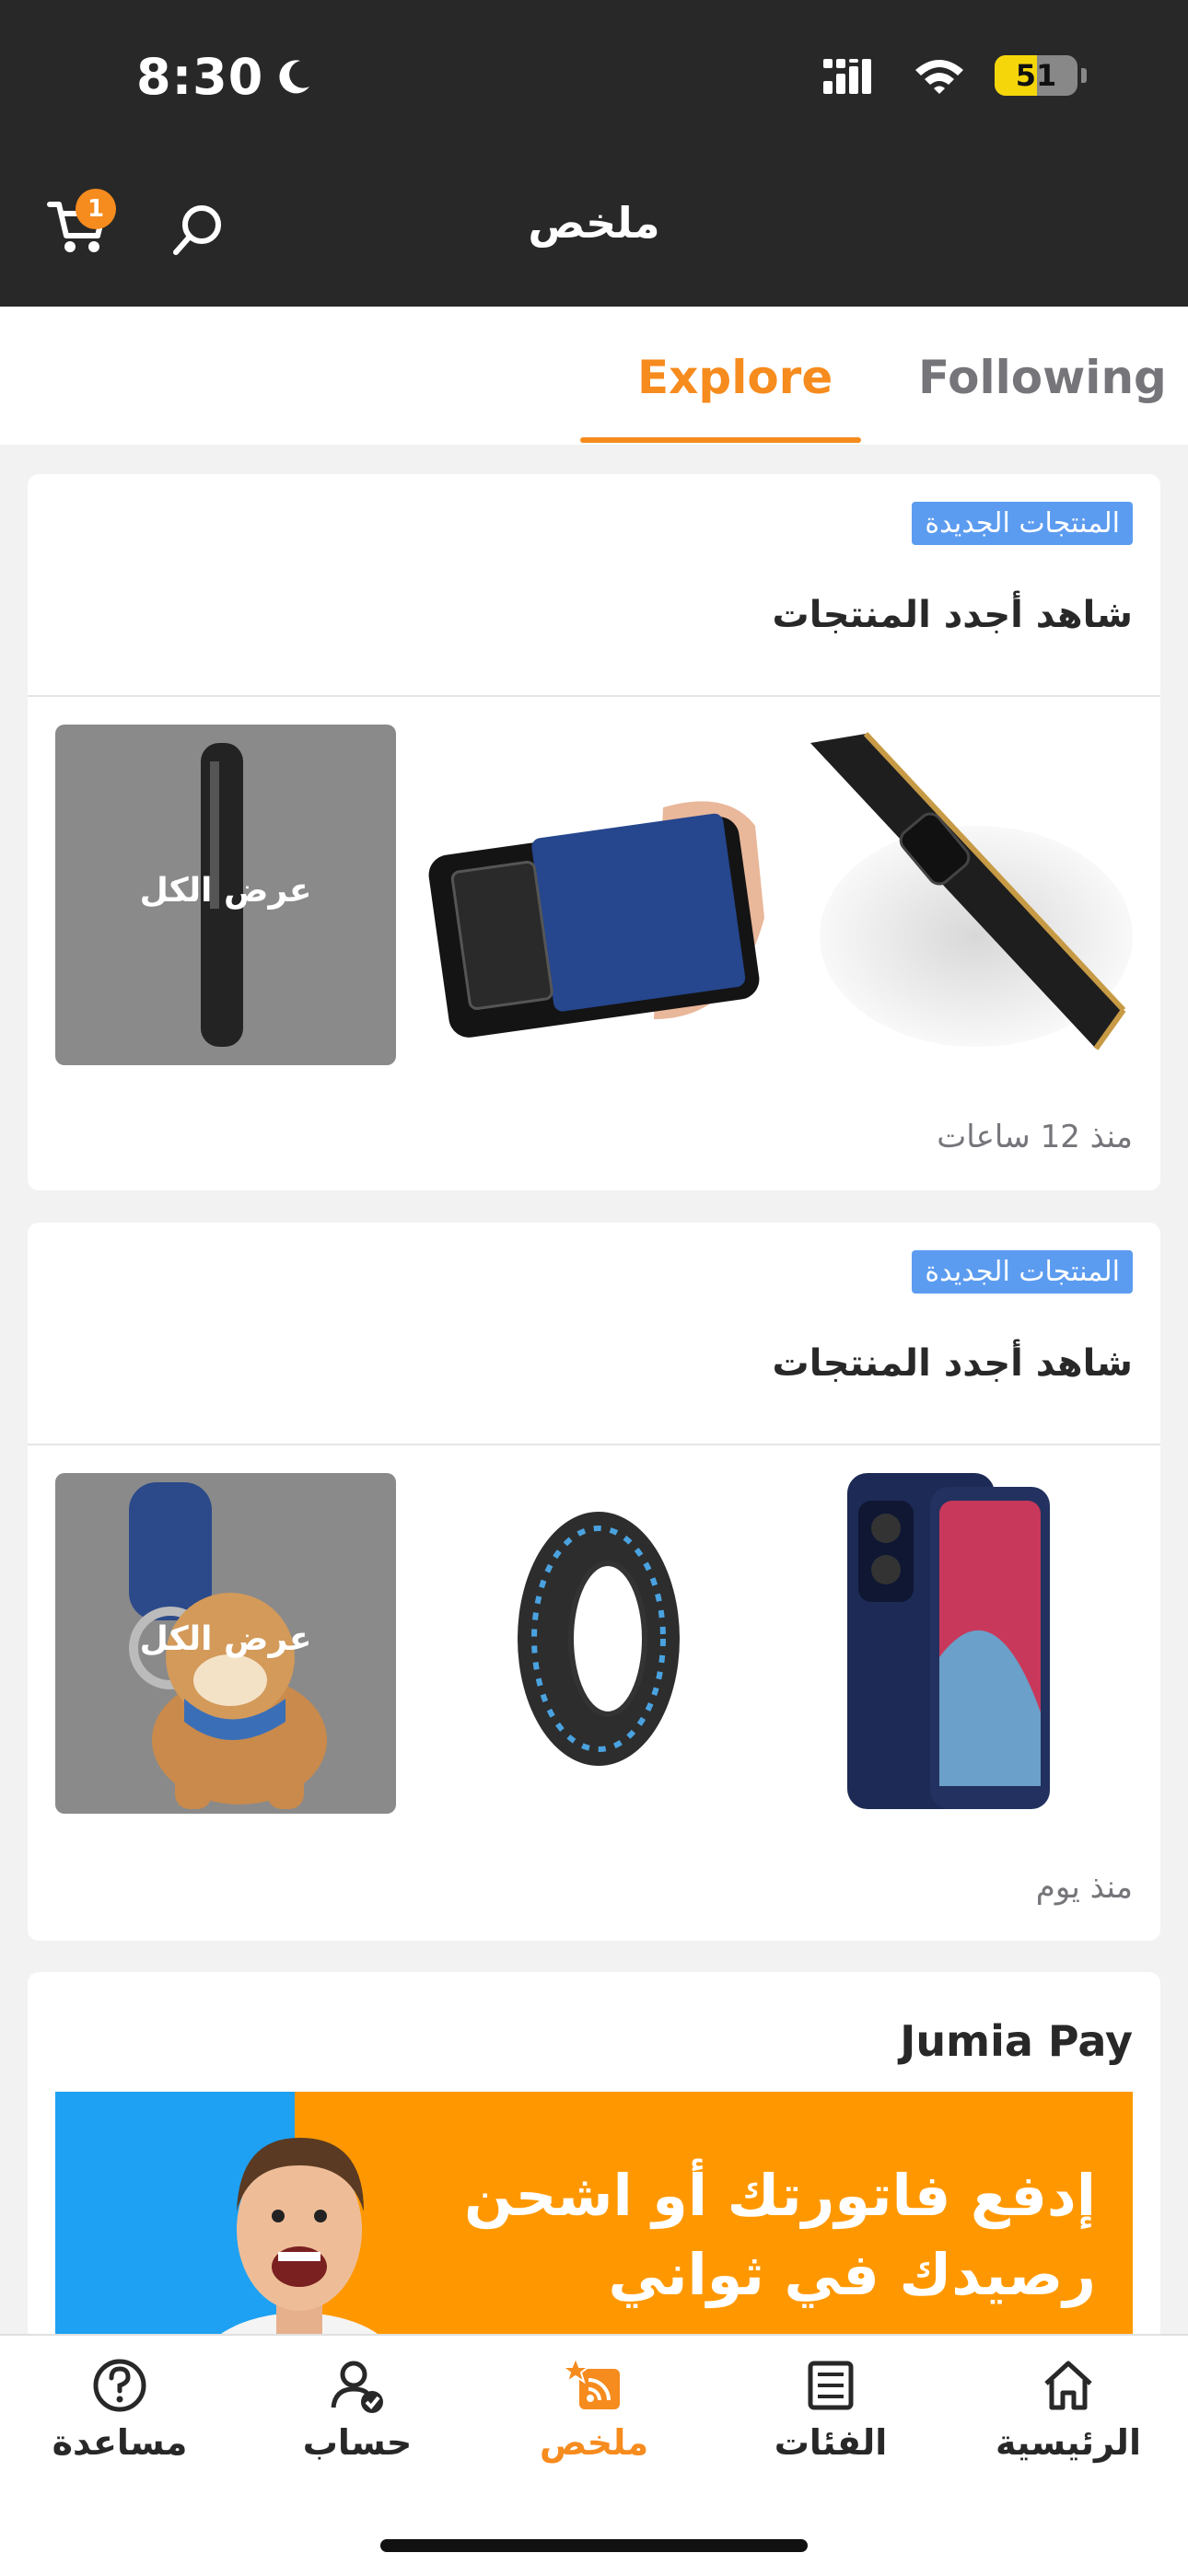 The height and width of the screenshot is (2576, 1188). Describe the element at coordinates (831, 2385) in the screenshot. I see `categories-icon` at that location.